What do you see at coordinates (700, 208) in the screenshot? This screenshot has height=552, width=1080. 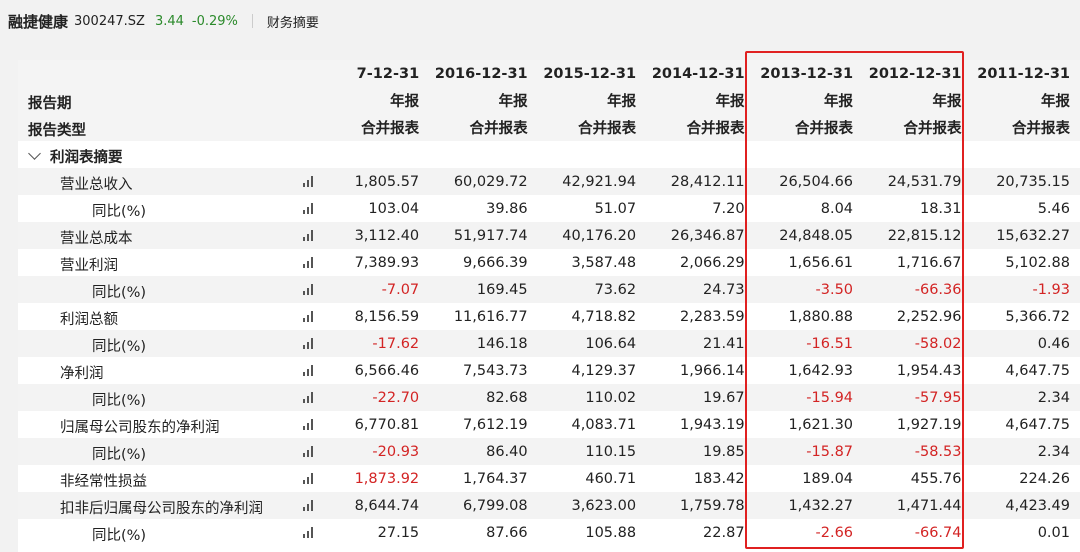 I see `table-cell: 7.20` at bounding box center [700, 208].